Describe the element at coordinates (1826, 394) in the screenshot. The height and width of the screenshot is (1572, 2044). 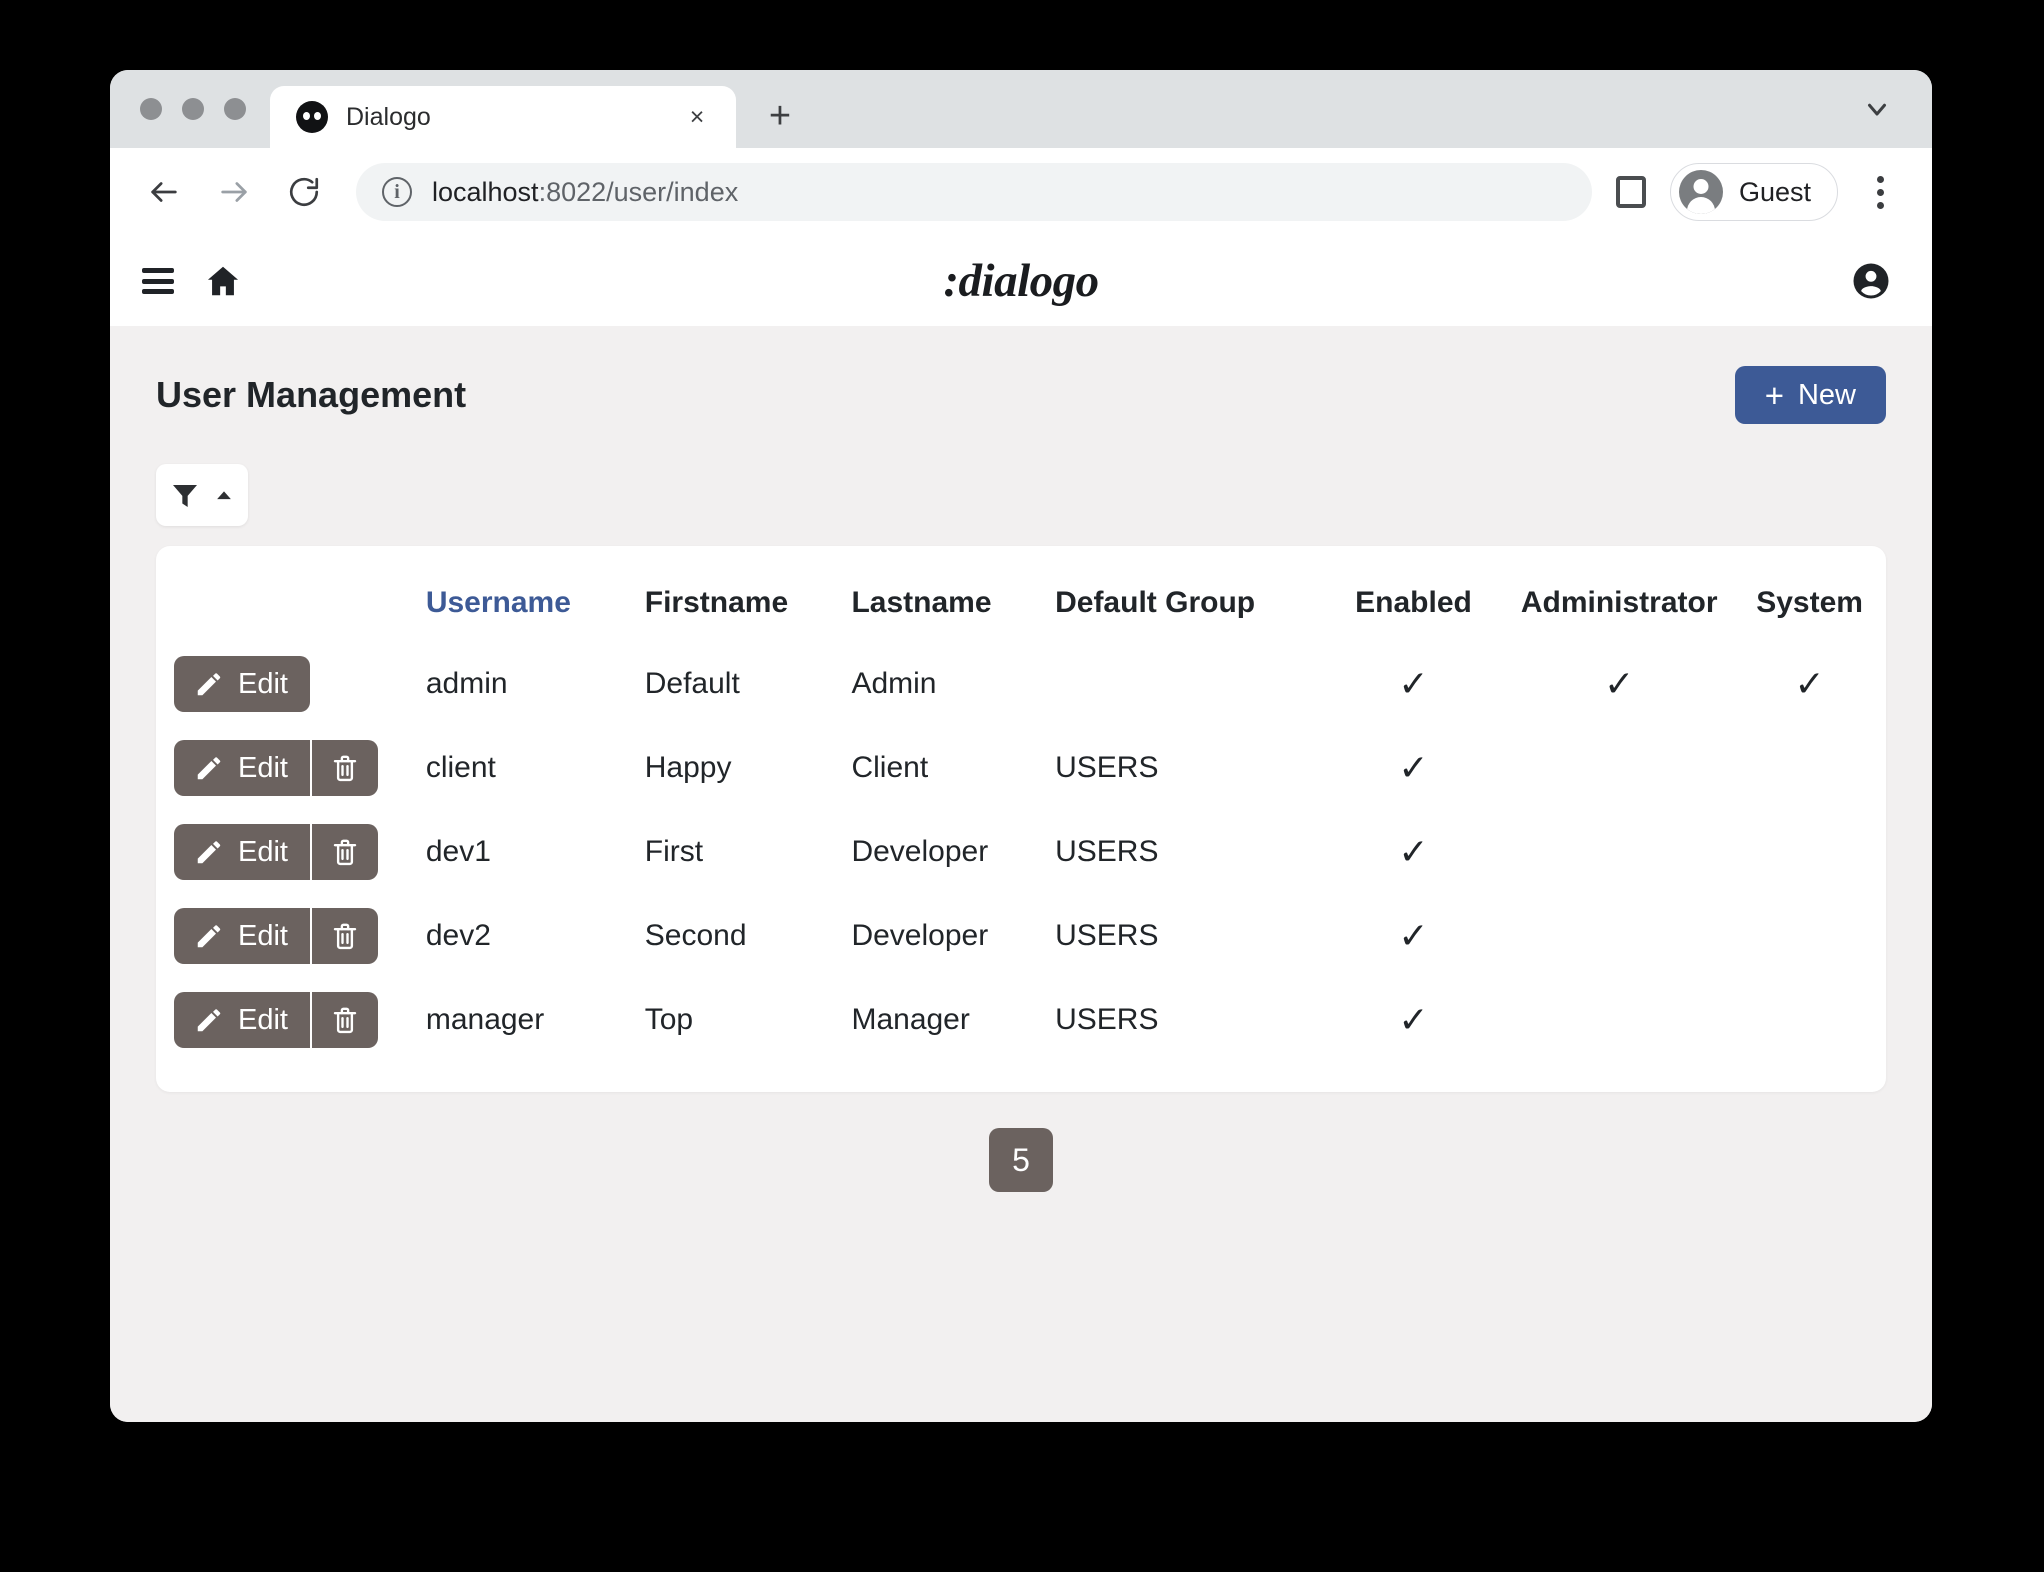
I see `new-button-label: New` at that location.